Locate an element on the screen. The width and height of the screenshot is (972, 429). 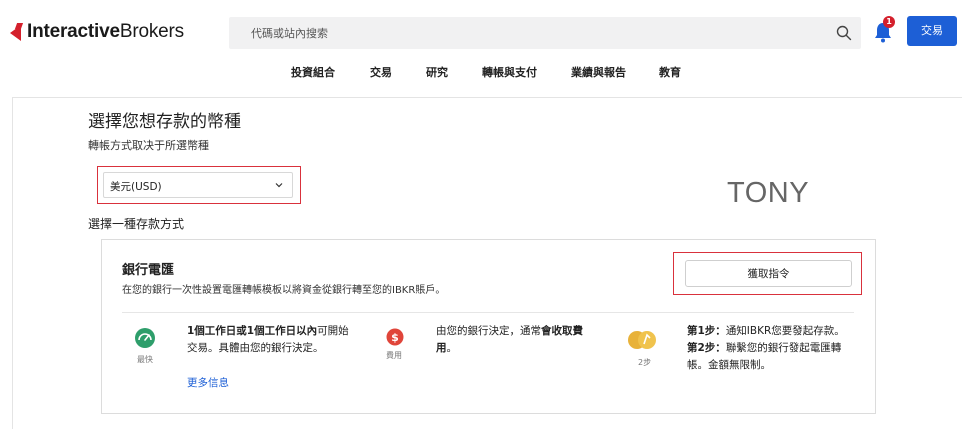
card-divider is located at coordinates (488, 312).